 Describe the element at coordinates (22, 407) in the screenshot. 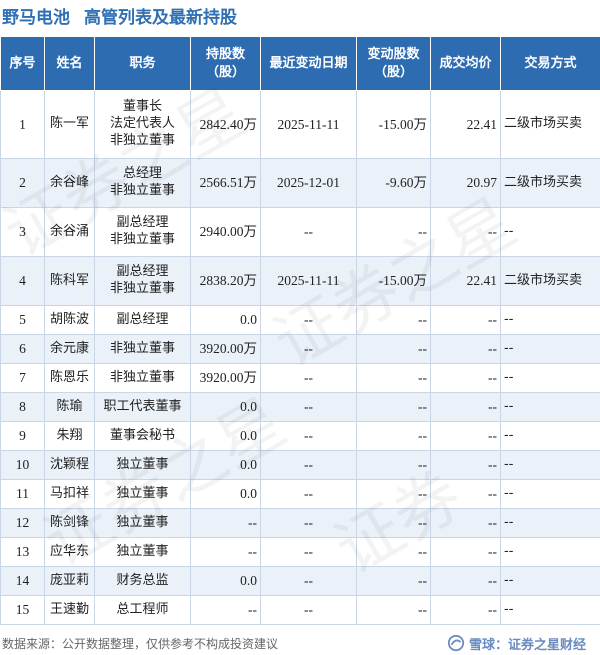

I see `cell-index: 8` at that location.